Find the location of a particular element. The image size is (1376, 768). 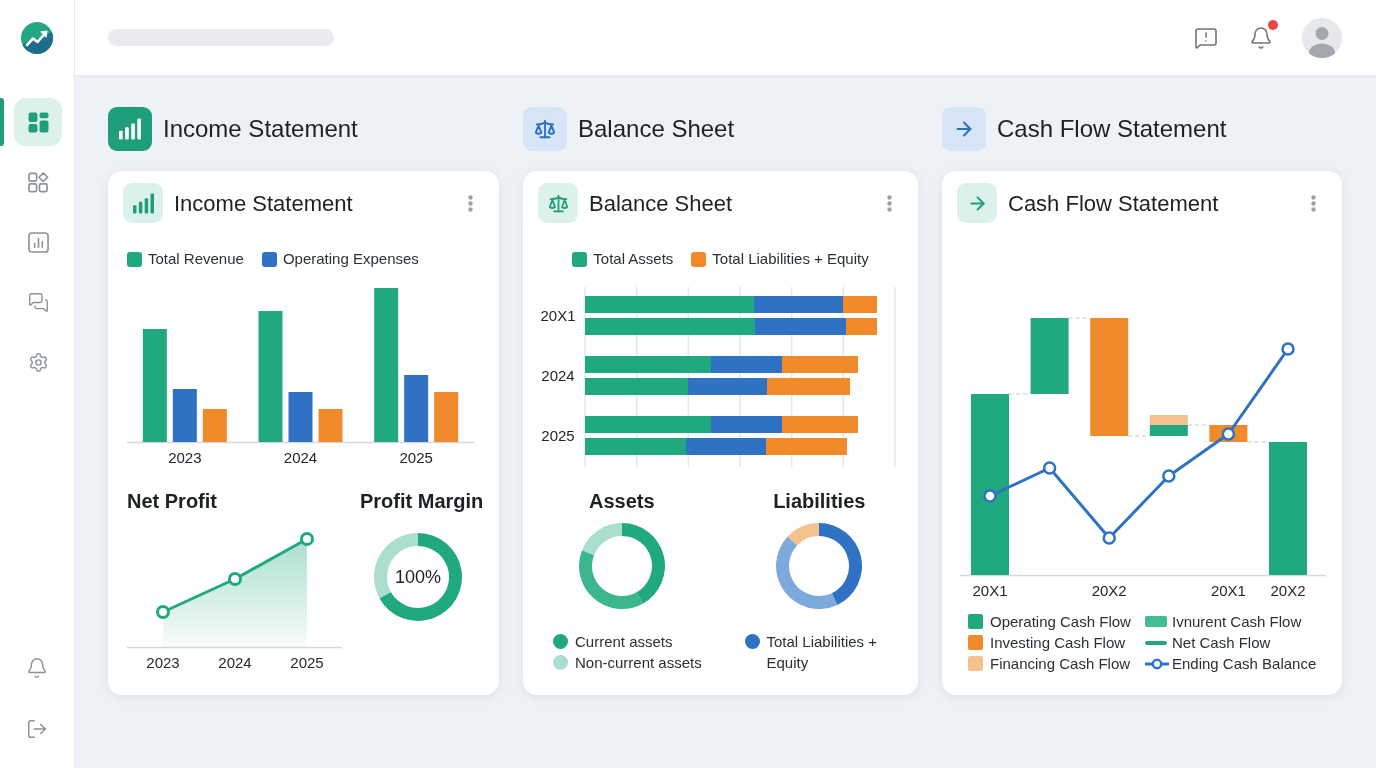

logout-icon is located at coordinates (37, 729).